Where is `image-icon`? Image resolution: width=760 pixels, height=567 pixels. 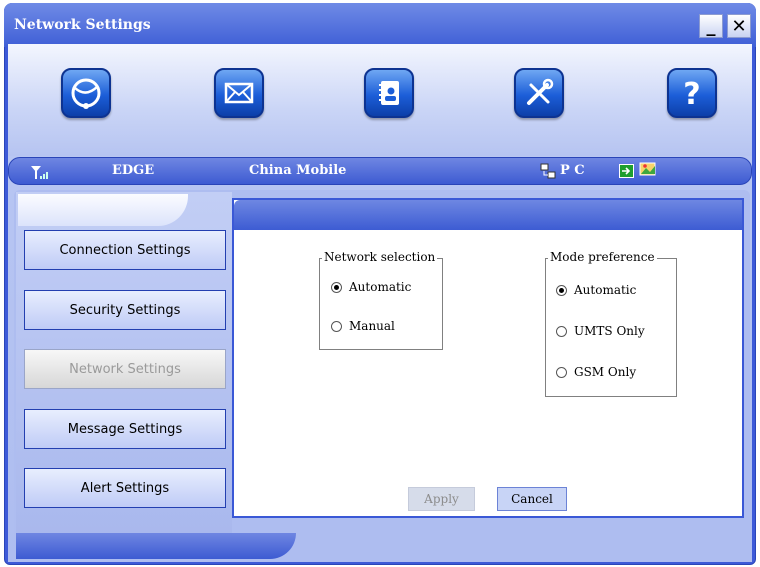
image-icon is located at coordinates (647, 169).